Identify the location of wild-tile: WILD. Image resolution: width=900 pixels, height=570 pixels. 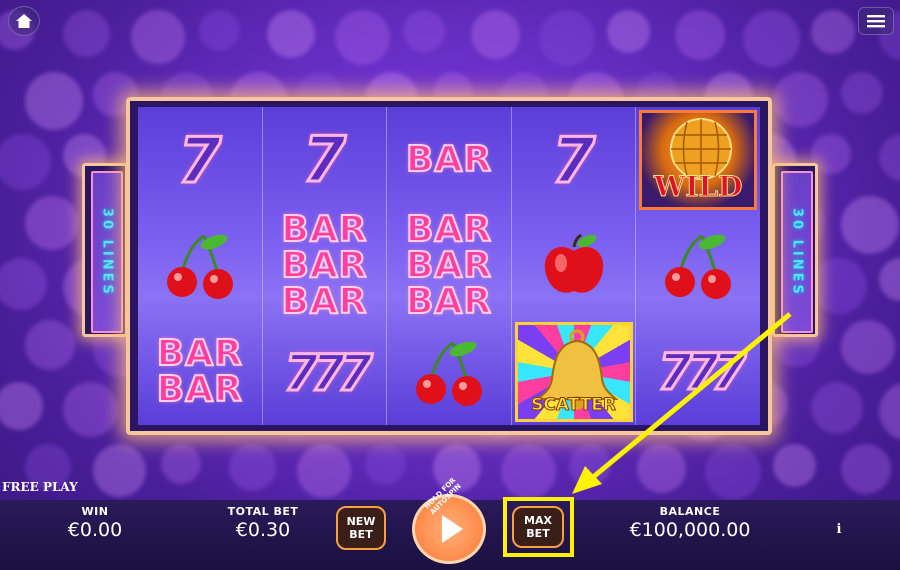
(698, 160).